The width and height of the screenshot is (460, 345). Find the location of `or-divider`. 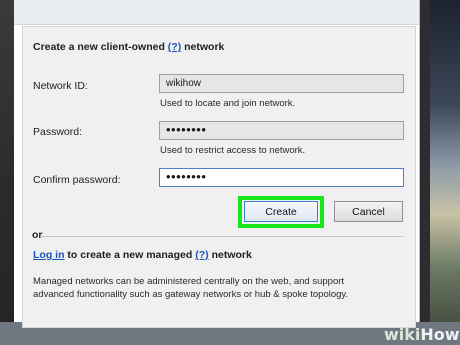

or-divider is located at coordinates (222, 236).